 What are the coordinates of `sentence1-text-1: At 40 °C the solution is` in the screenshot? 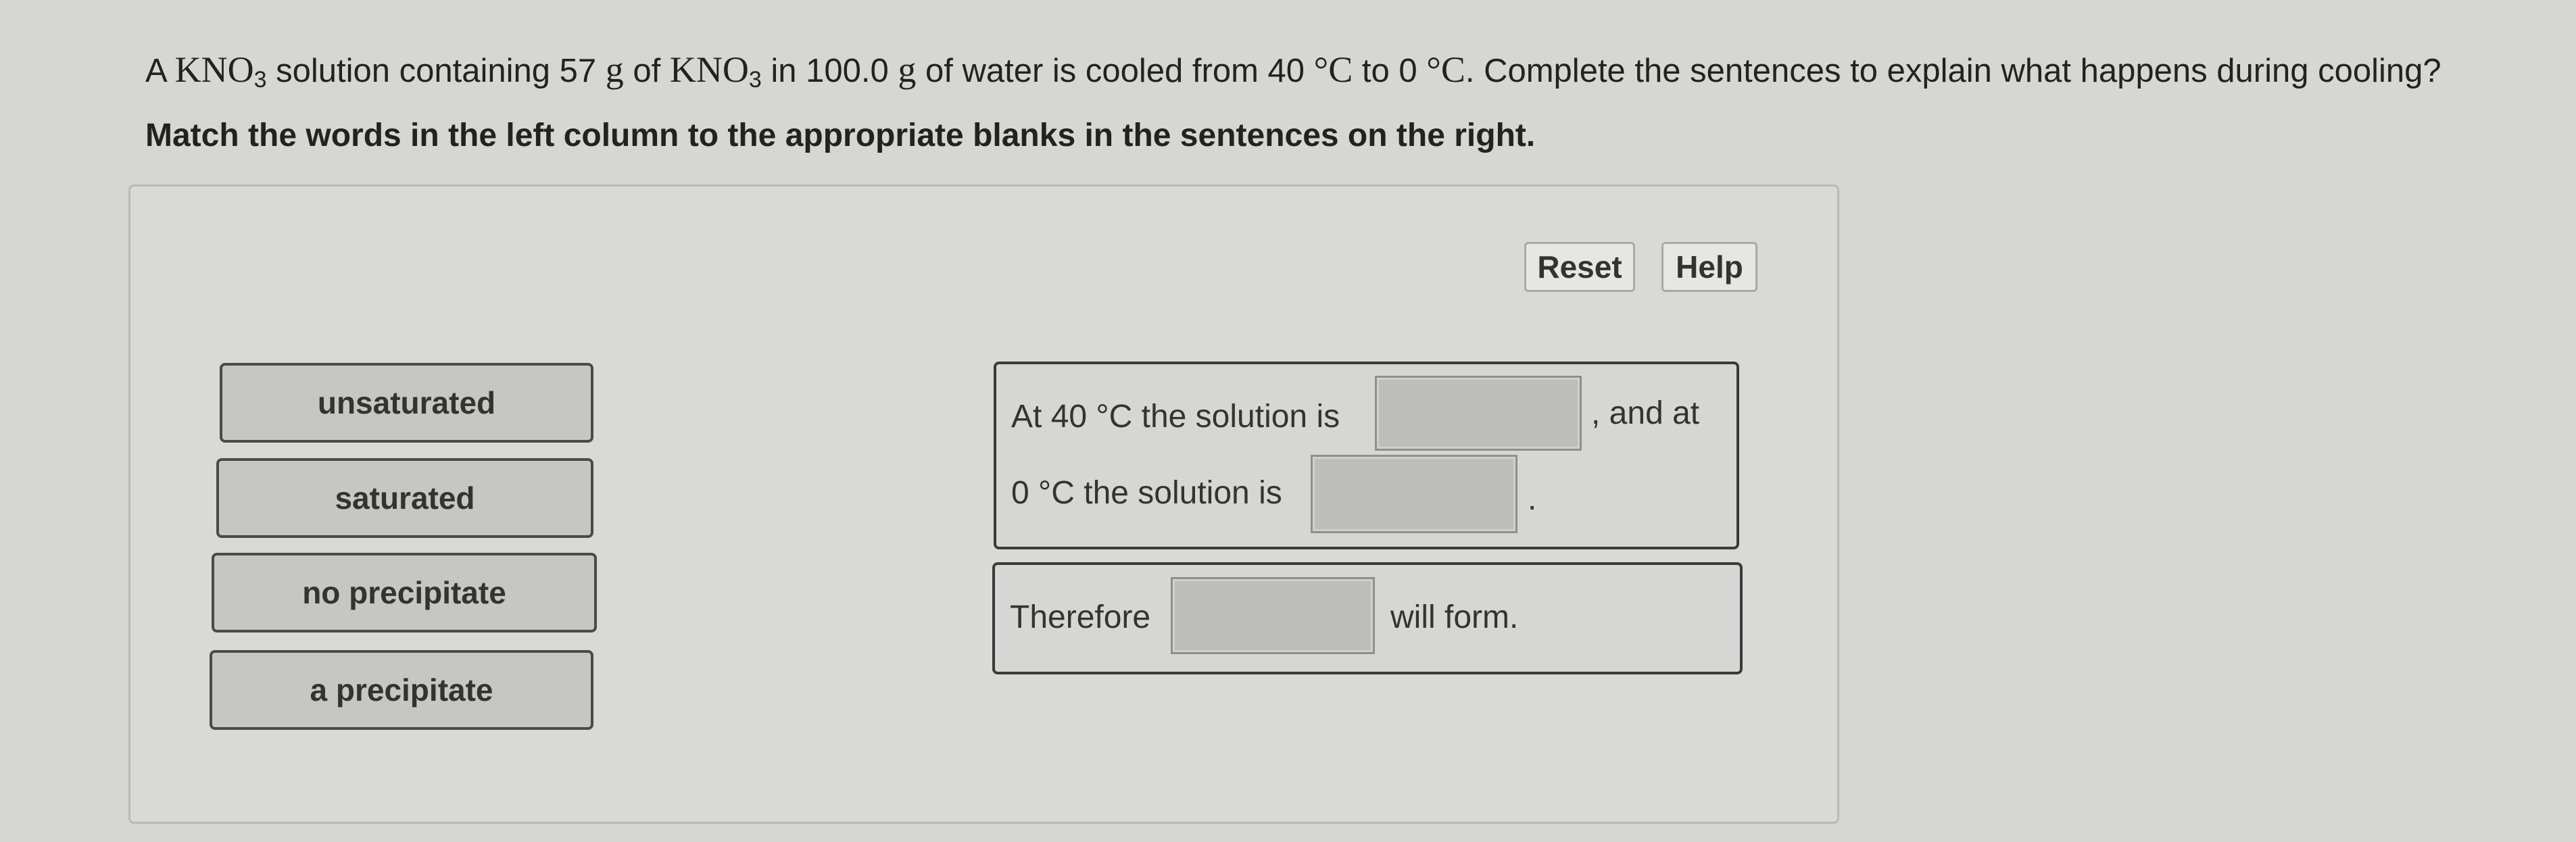 It's located at (1175, 417).